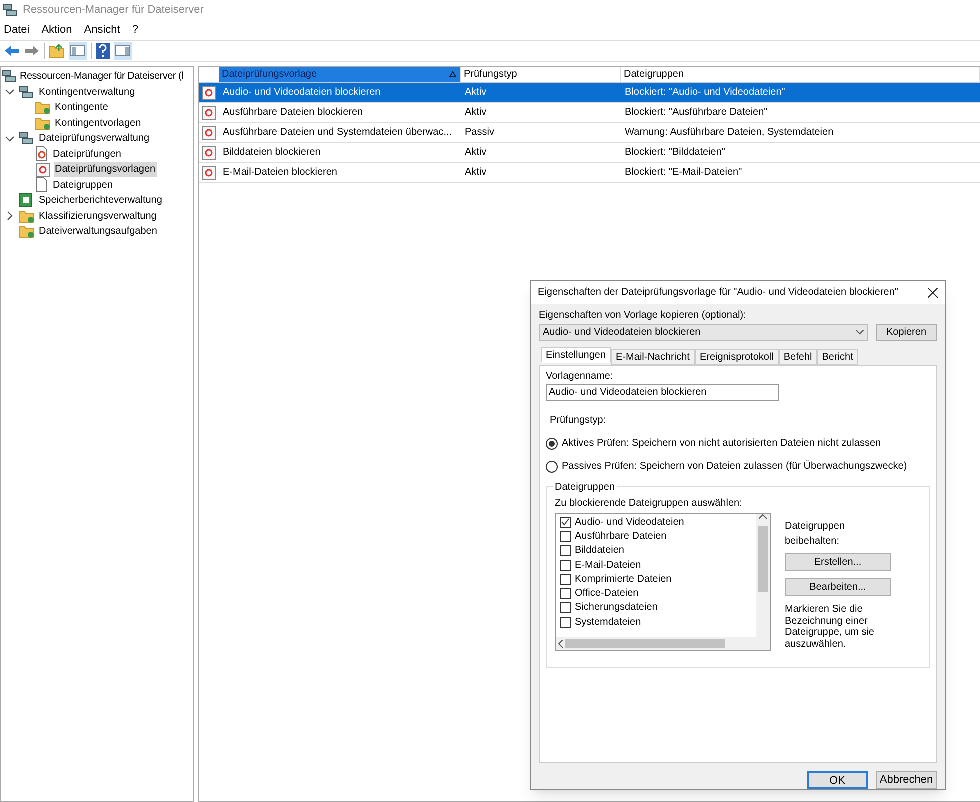  What do you see at coordinates (763, 516) in the screenshot?
I see `scroll-up-icon` at bounding box center [763, 516].